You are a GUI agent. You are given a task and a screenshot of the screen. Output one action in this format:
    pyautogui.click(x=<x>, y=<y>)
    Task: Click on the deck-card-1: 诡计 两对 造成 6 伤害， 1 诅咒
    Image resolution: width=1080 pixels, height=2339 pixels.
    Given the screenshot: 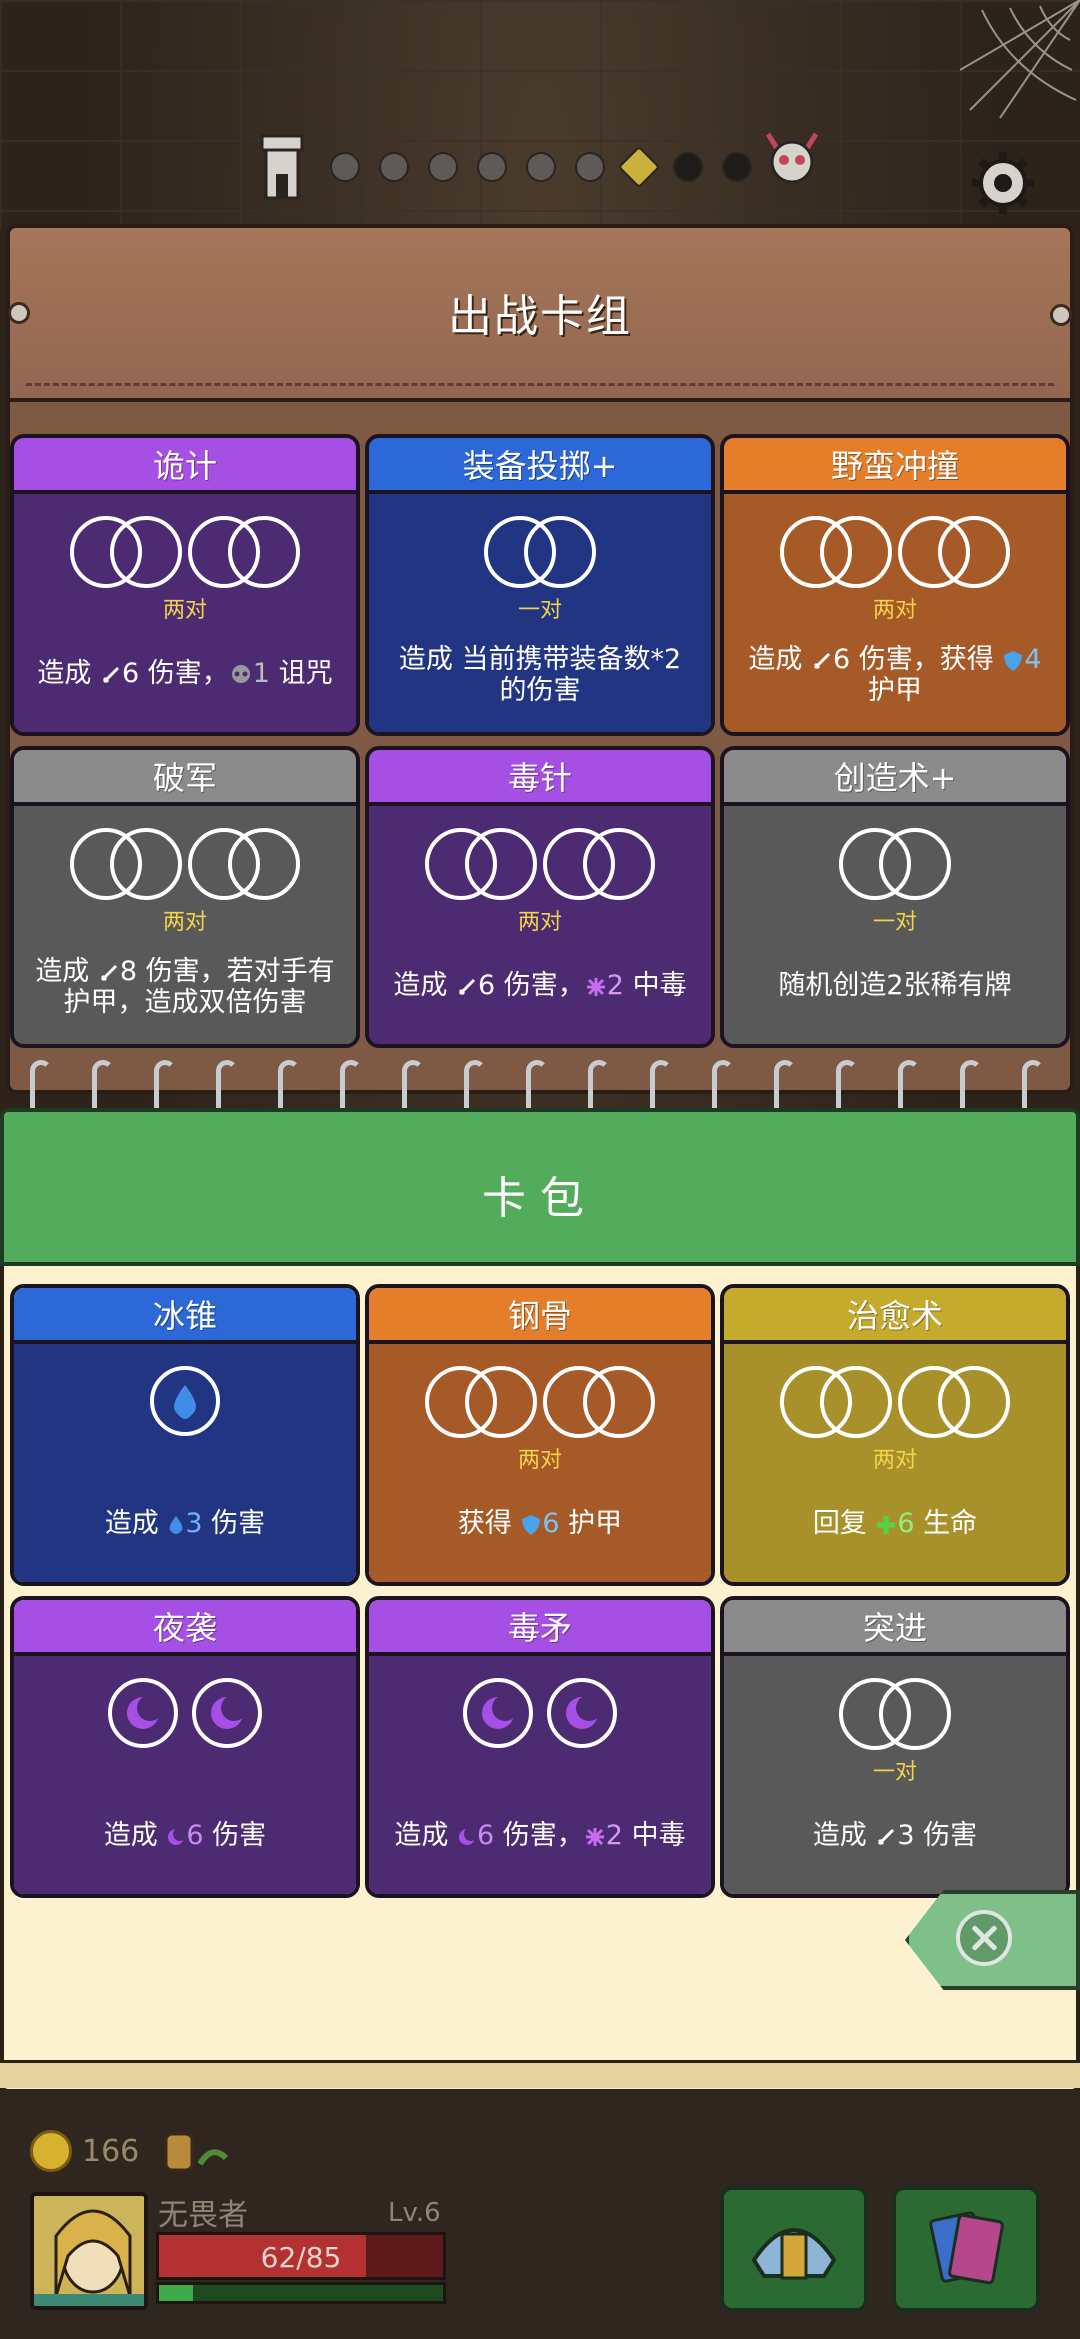 What is the action you would take?
    pyautogui.click(x=185, y=585)
    